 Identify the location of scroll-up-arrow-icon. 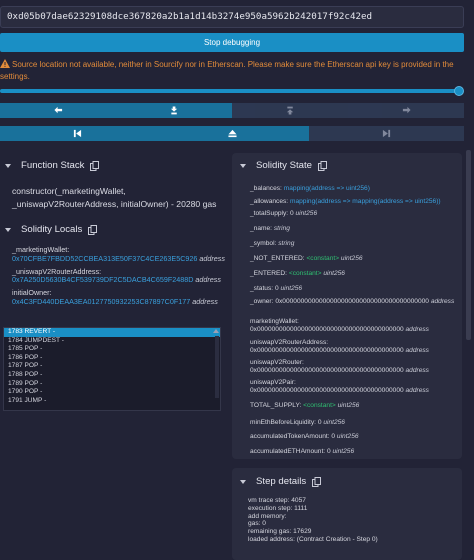
(216, 331).